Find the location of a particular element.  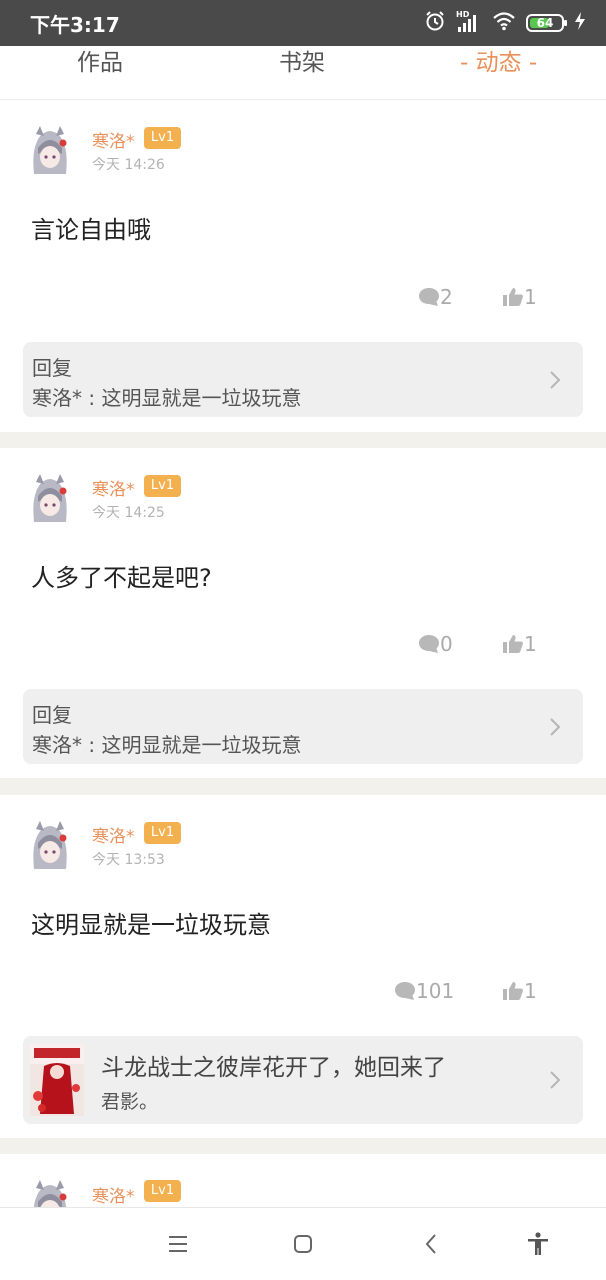

signal-icon: HD is located at coordinates (469, 22).